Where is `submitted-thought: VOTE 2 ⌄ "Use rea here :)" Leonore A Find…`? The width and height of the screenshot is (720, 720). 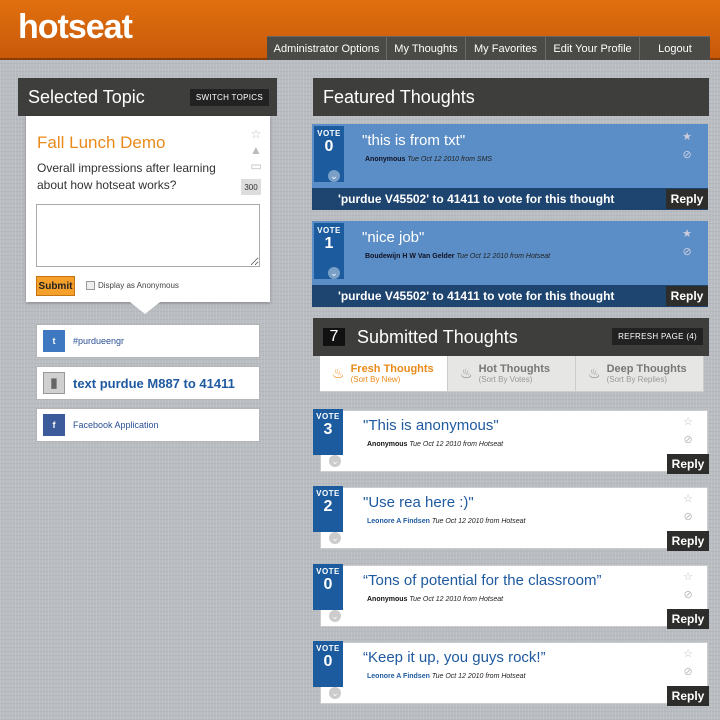
submitted-thought: VOTE 2 ⌄ "Use rea here :)" Leonore A Find… is located at coordinates (511, 518).